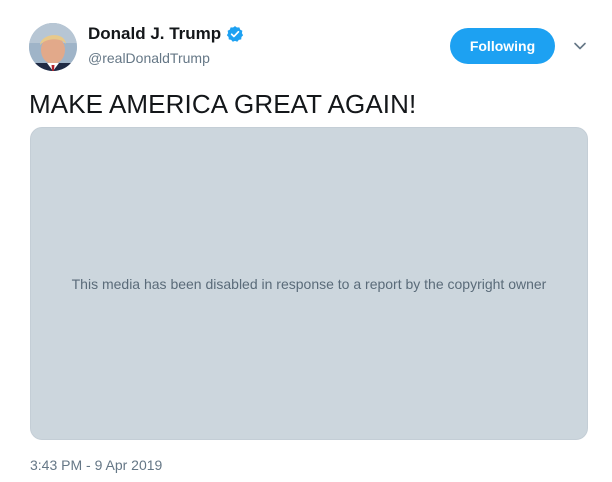 The image size is (612, 482). What do you see at coordinates (223, 104) in the screenshot?
I see `tweet-text: MAKE AMERICA GREAT AGAIN!` at bounding box center [223, 104].